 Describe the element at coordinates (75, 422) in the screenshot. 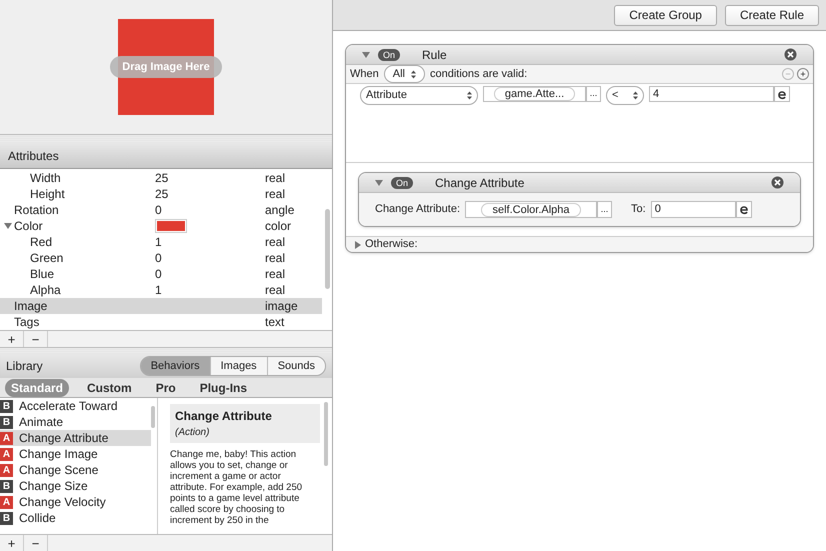

I see `behavior-list-item: B Animate` at that location.